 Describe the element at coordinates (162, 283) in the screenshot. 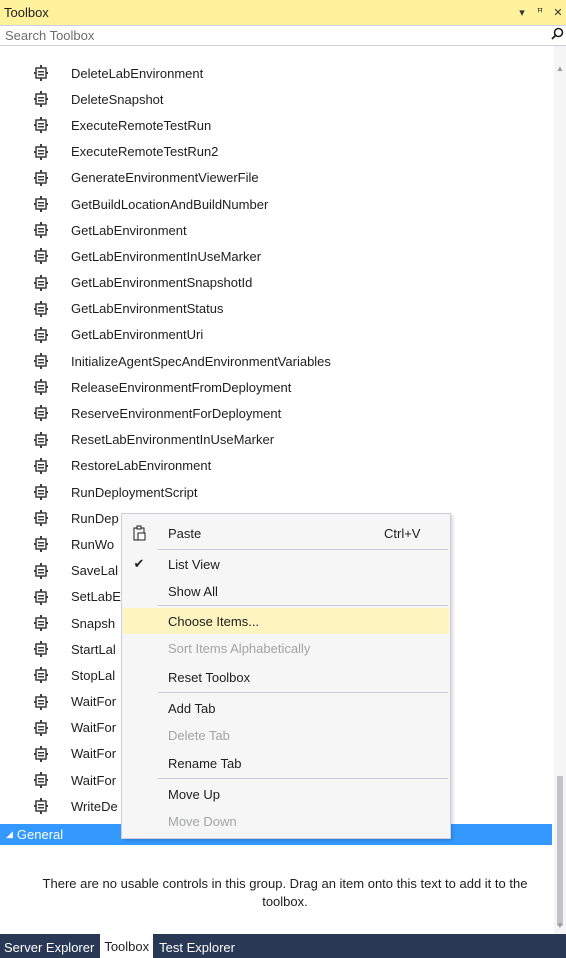

I see `toolbox-item-label: GetLabEnvironmentSnapshotId` at that location.